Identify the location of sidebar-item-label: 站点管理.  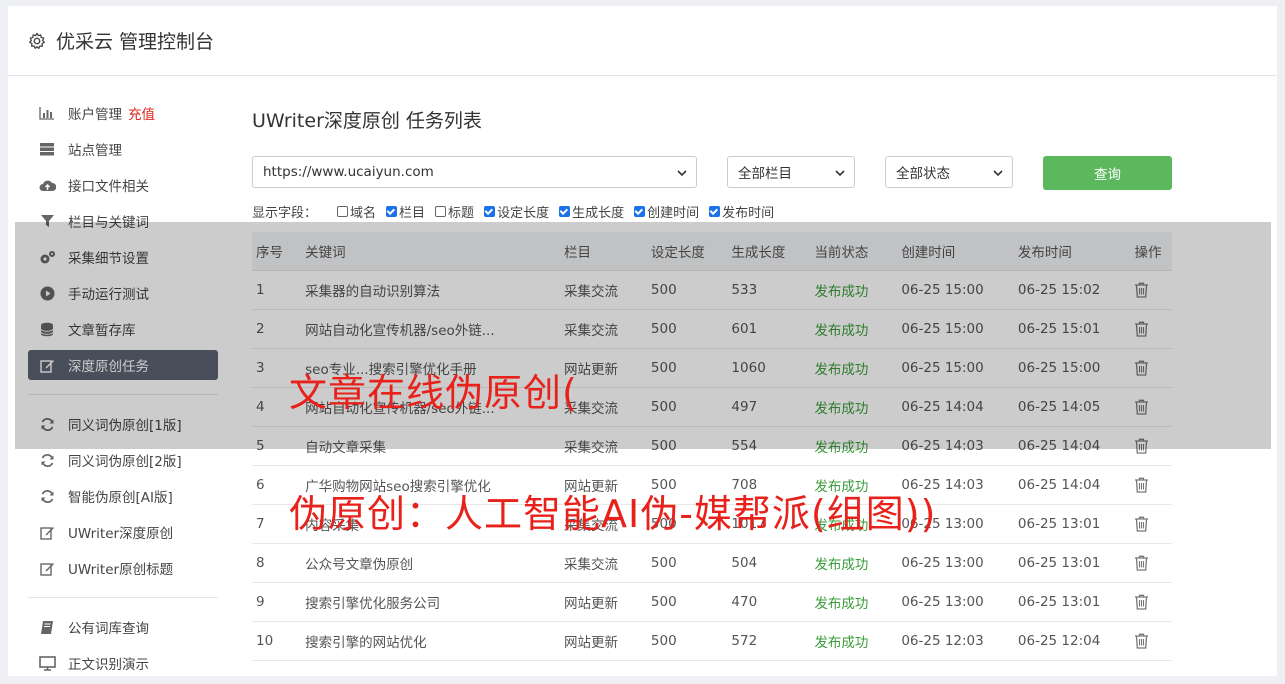
(95, 151).